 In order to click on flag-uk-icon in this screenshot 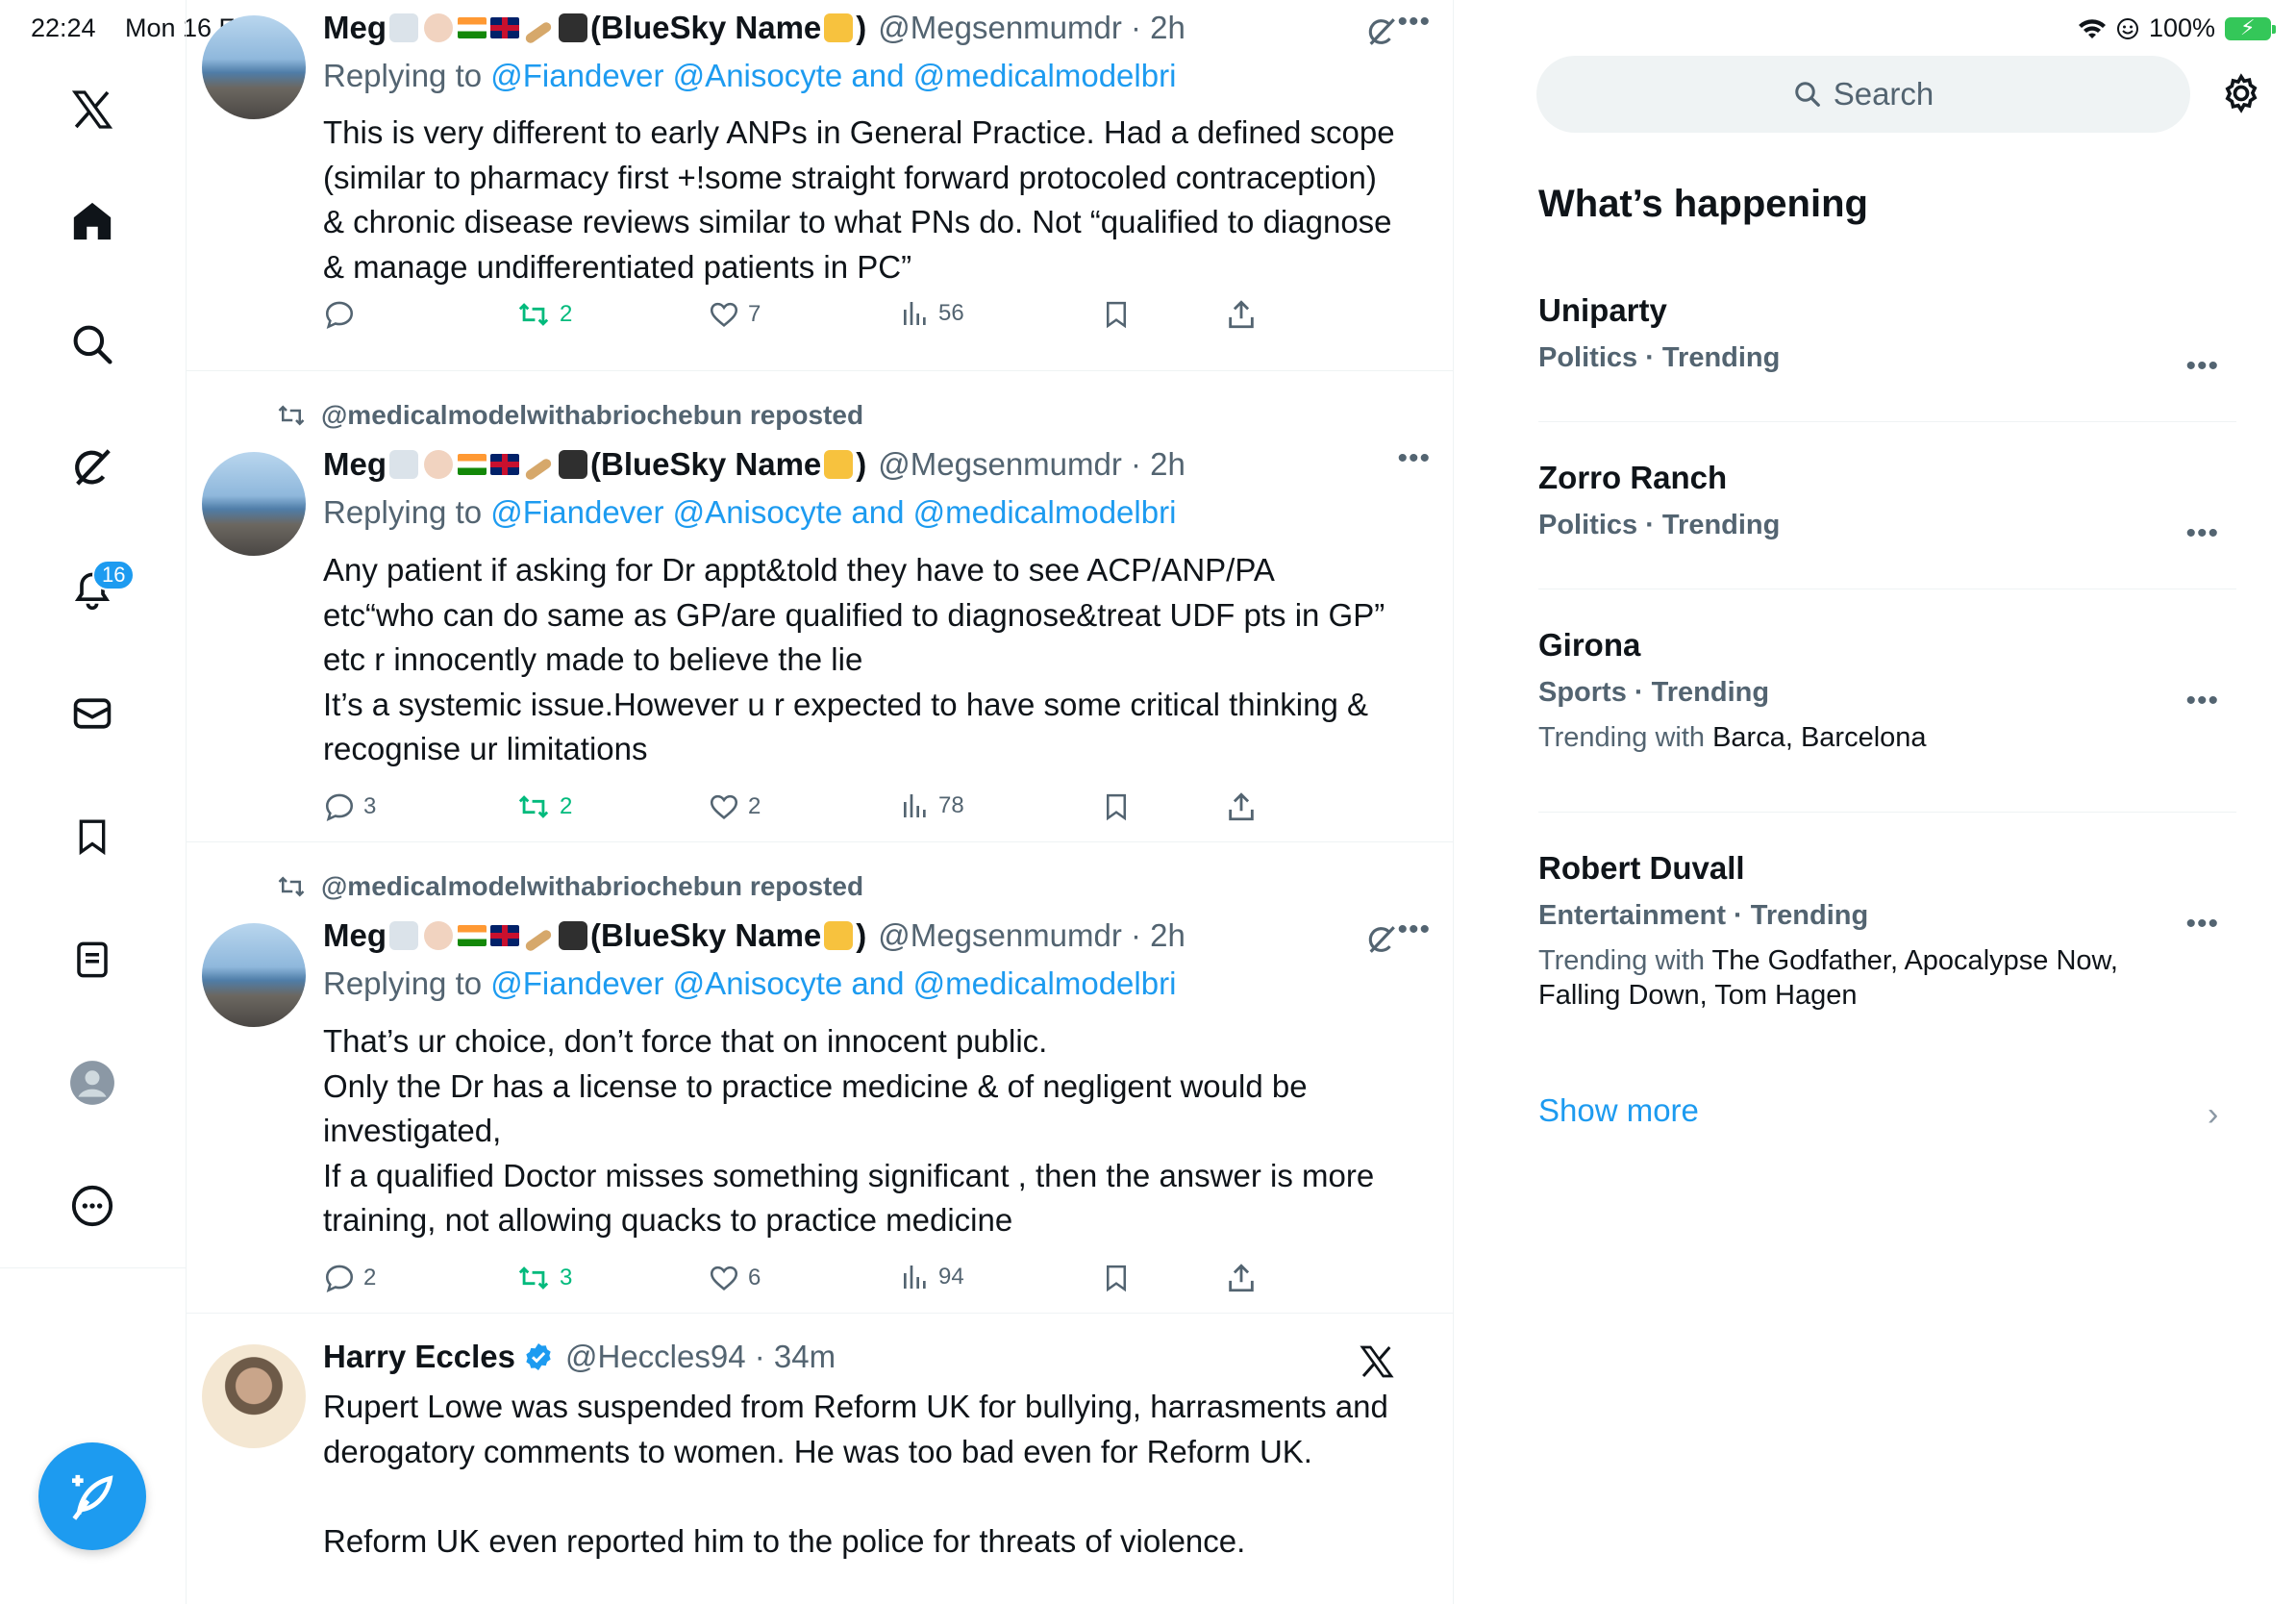, I will do `click(504, 935)`.